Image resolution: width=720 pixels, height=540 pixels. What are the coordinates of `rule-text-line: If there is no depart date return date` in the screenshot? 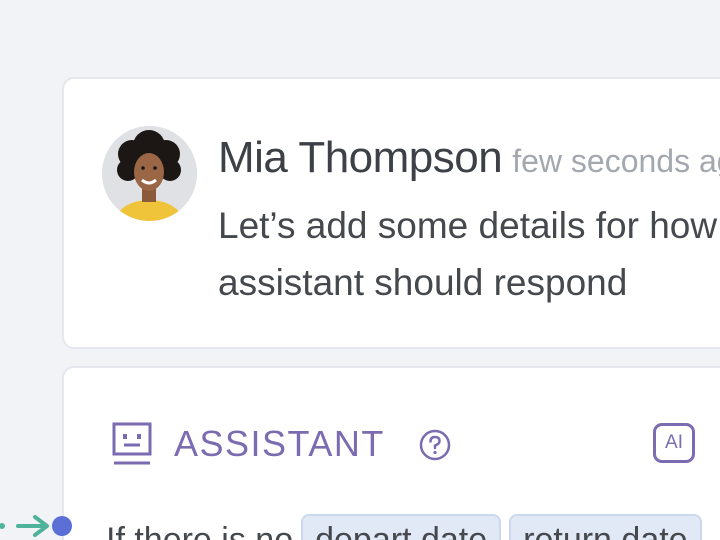 It's located at (404, 527).